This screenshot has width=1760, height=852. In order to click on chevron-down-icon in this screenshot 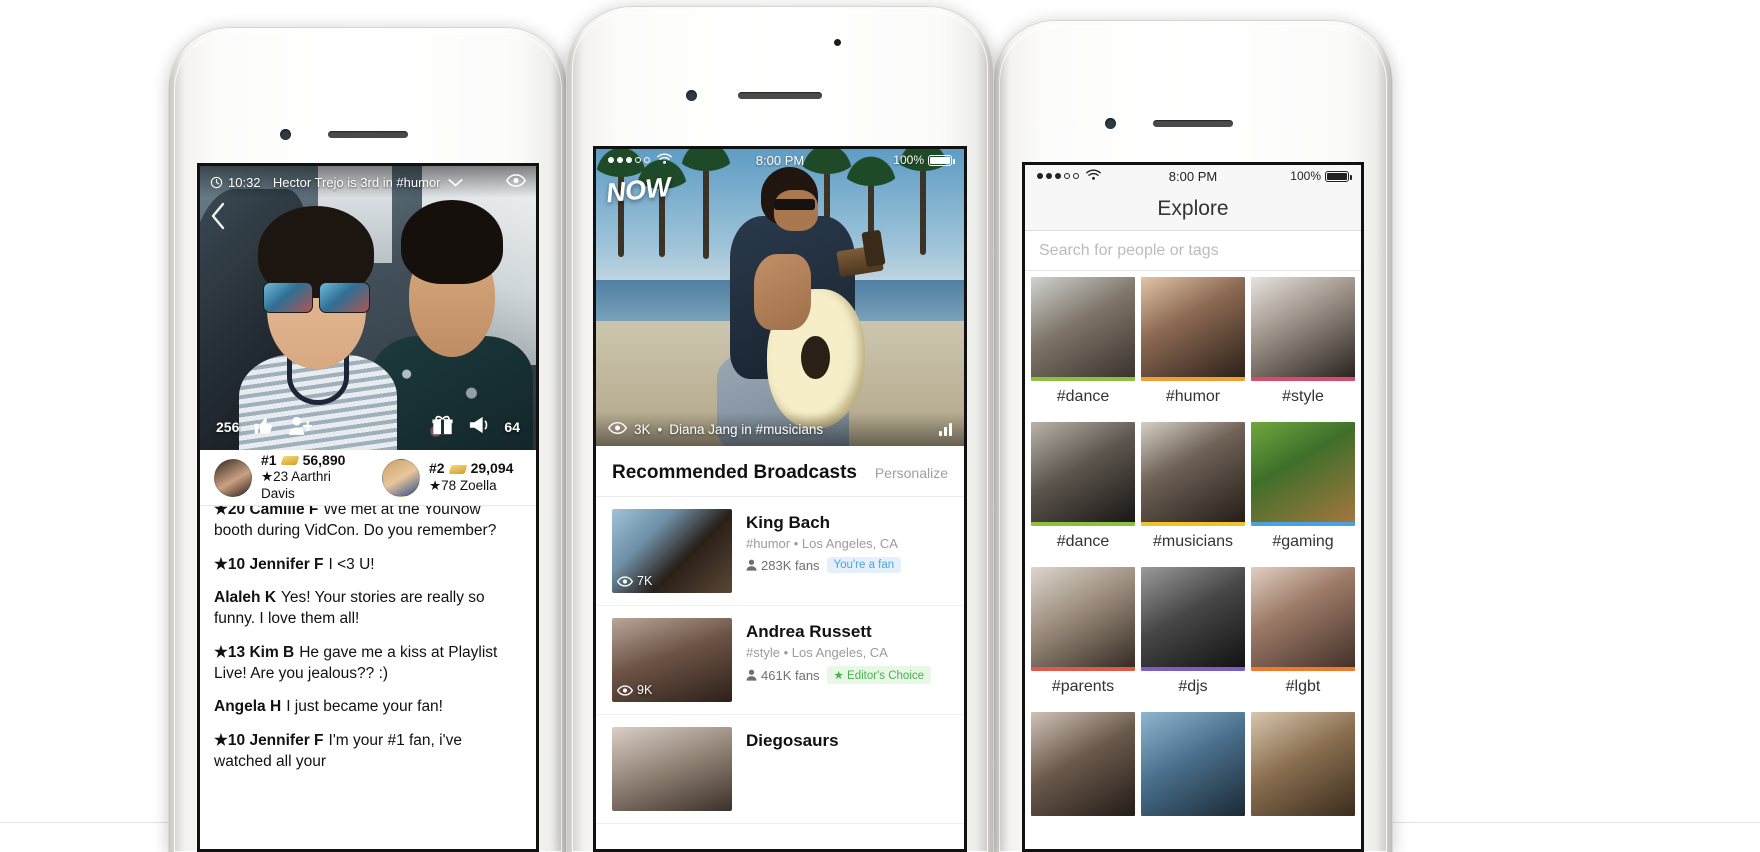, I will do `click(455, 183)`.